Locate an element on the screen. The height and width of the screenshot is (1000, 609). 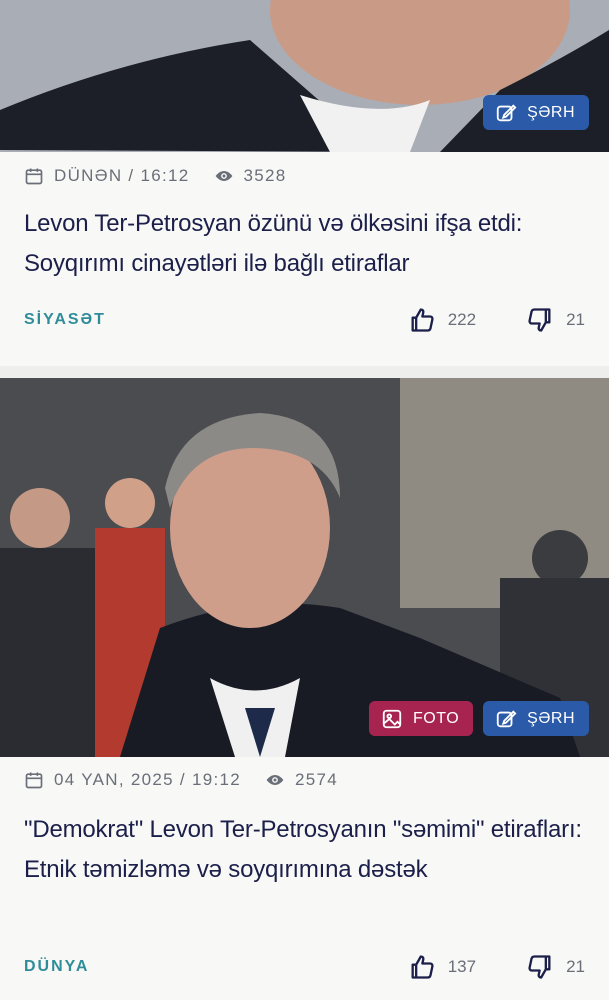
foto-badge: FOTO is located at coordinates (421, 718).